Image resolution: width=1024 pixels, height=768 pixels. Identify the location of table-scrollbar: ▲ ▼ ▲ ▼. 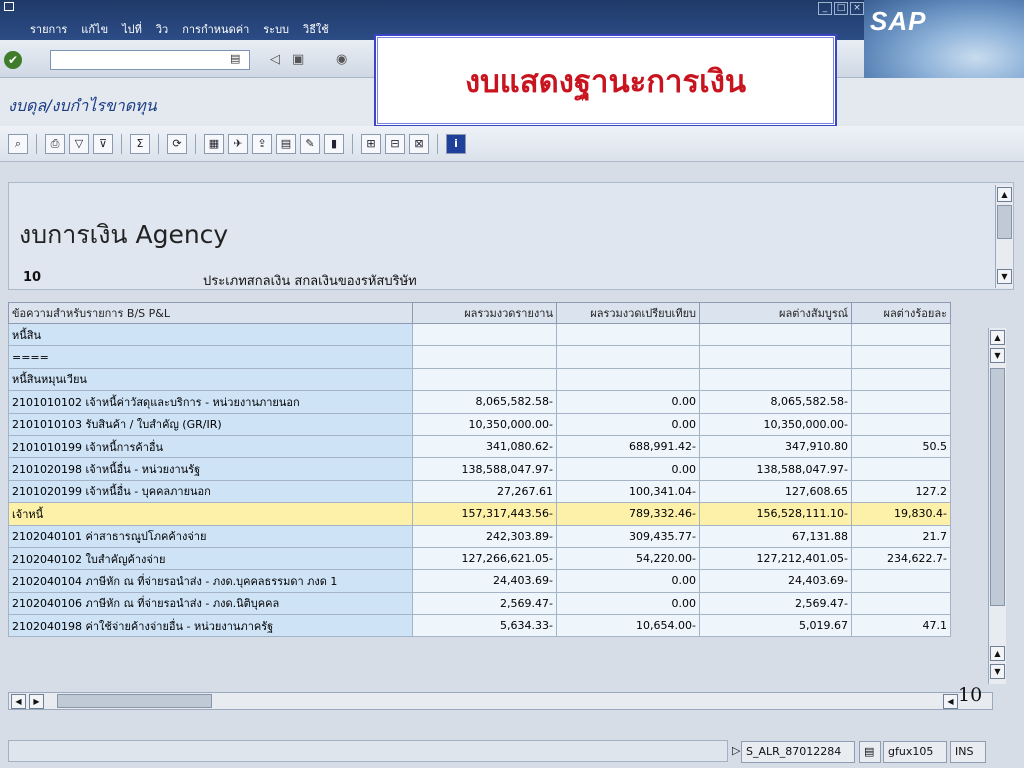
(997, 506).